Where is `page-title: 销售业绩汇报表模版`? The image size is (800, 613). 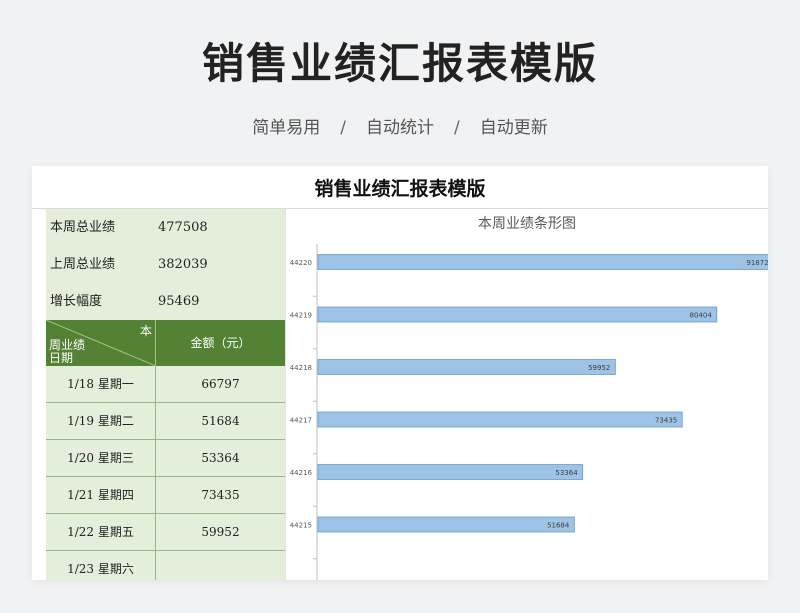
page-title: 销售业绩汇报表模版 is located at coordinates (399, 63).